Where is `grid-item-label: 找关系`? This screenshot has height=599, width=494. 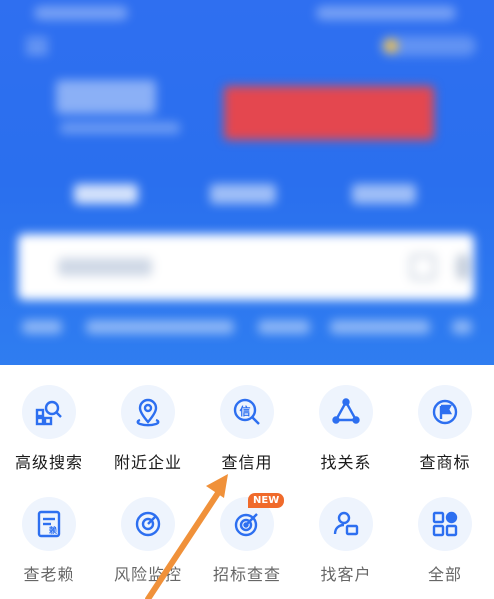
grid-item-label: 找关系 is located at coordinates (346, 462).